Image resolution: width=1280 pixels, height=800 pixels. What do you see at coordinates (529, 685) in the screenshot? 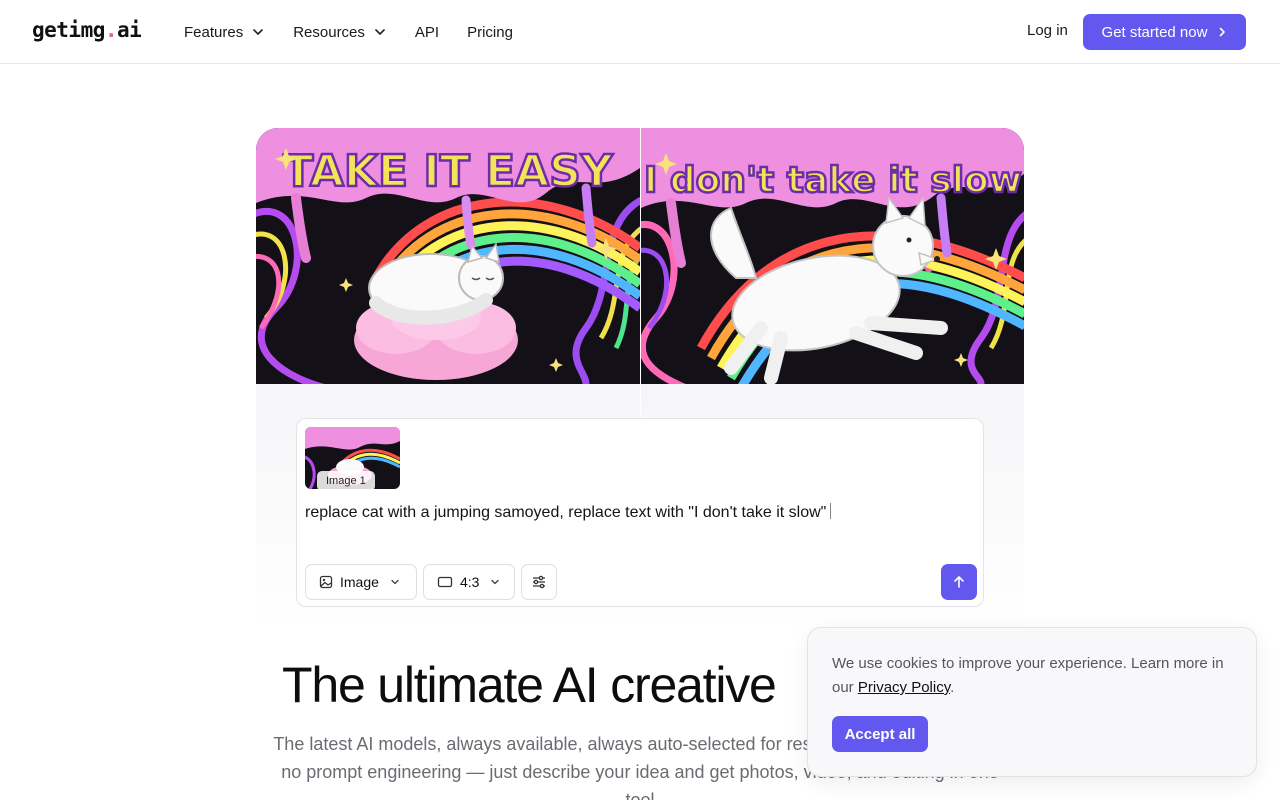
I see `page-title: The ultimate AI creative` at bounding box center [529, 685].